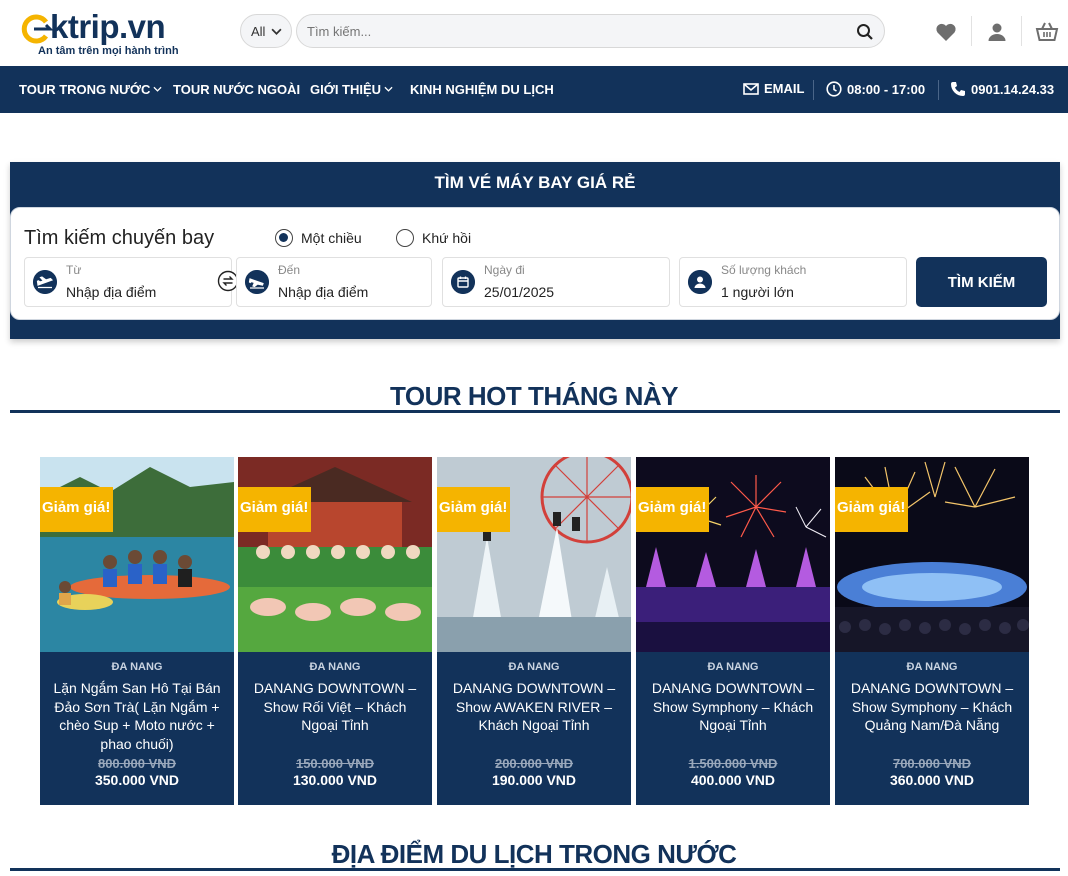  I want to click on date-value: 25/01/2025, so click(519, 292).